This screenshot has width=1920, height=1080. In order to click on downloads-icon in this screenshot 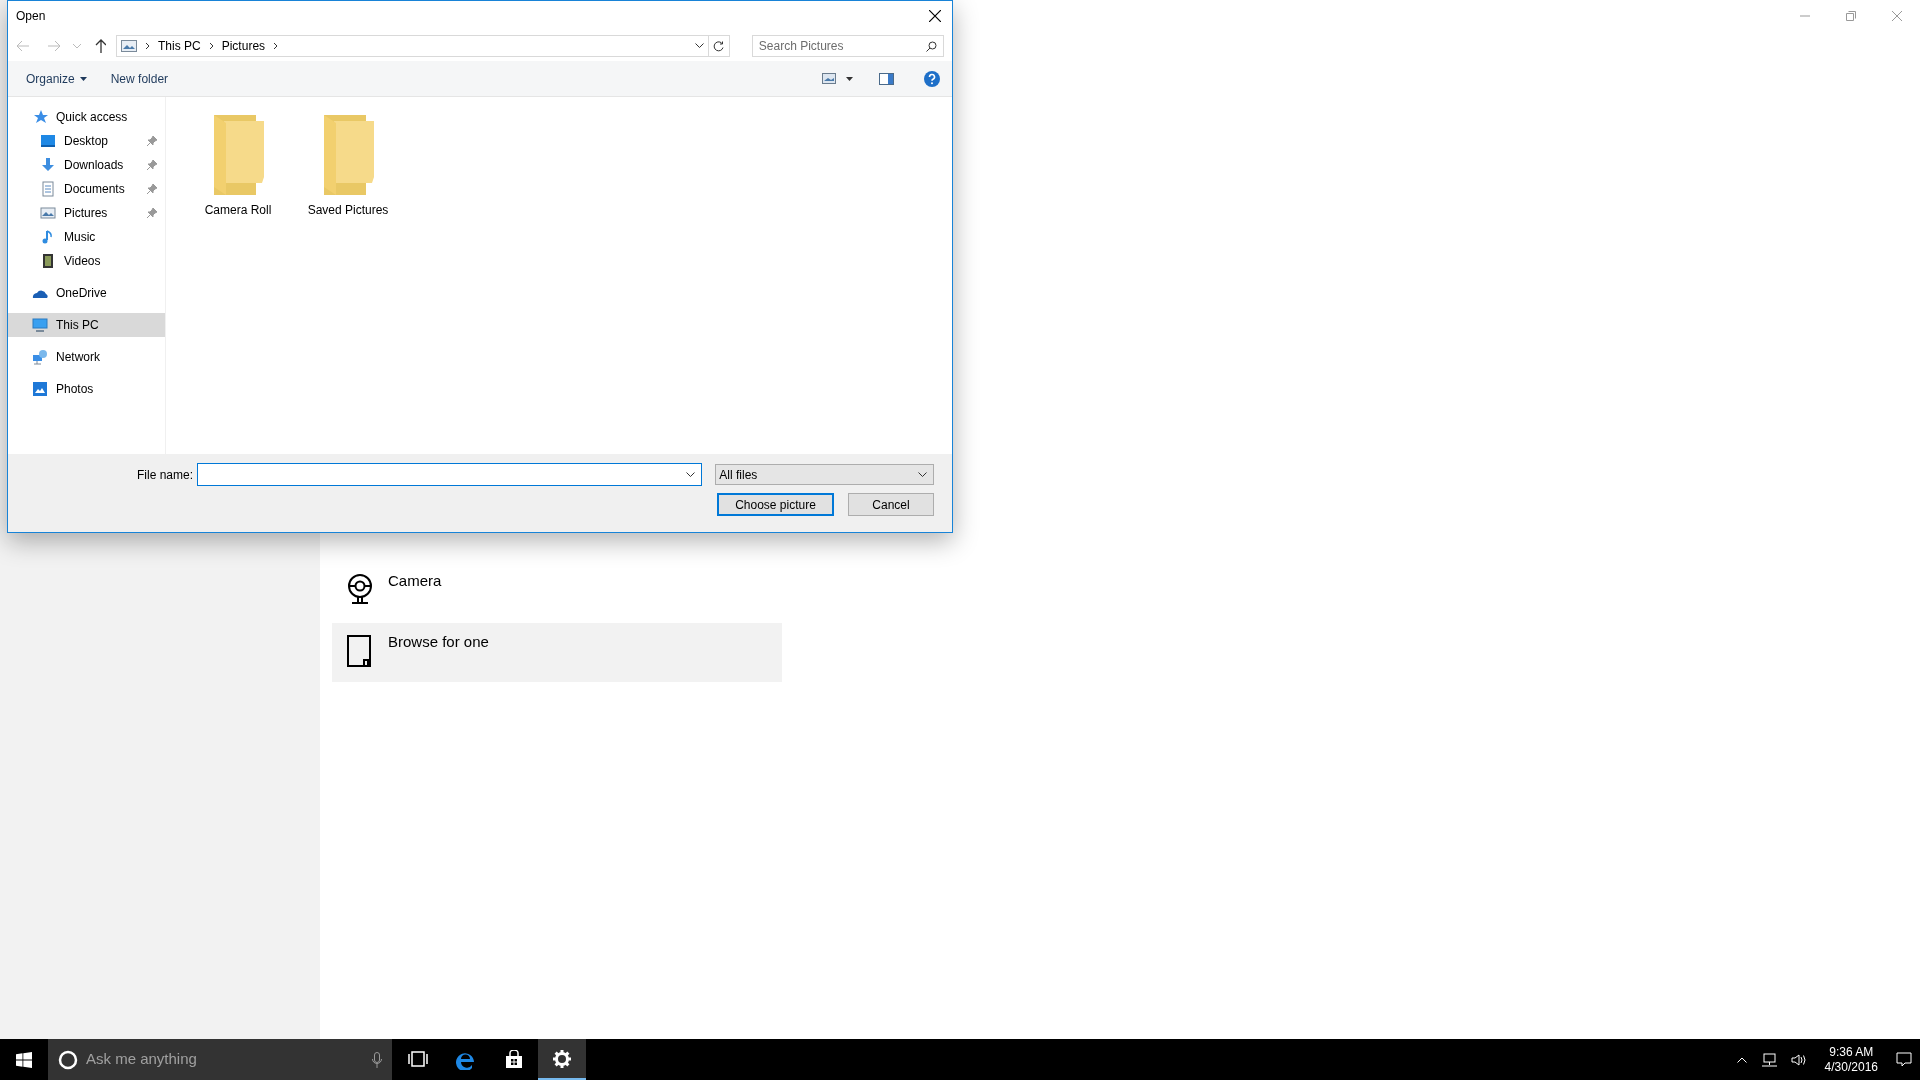, I will do `click(48, 165)`.